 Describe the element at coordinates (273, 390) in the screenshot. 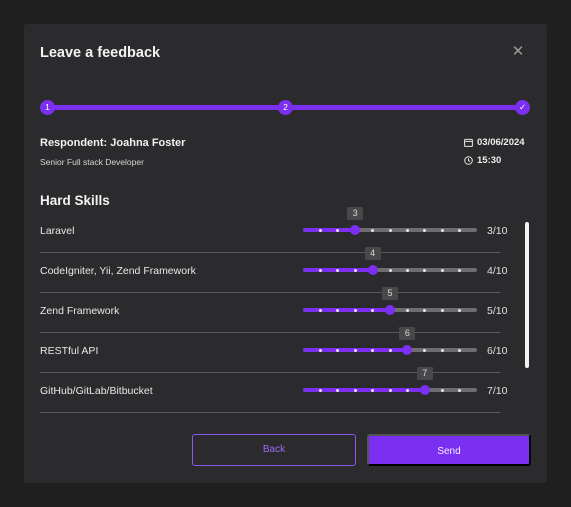

I see `skill-row: GitHub/GitLab/Bitbucket 7 7/10` at that location.